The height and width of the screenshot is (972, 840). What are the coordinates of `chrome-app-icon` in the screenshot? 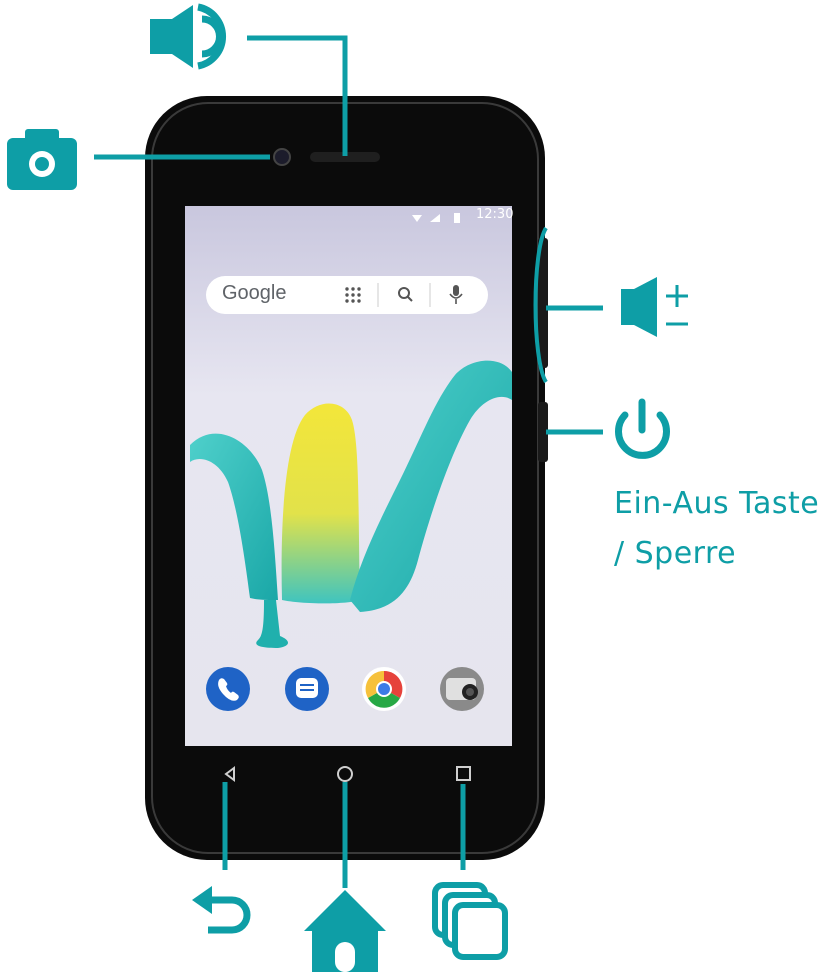 It's located at (384, 689).